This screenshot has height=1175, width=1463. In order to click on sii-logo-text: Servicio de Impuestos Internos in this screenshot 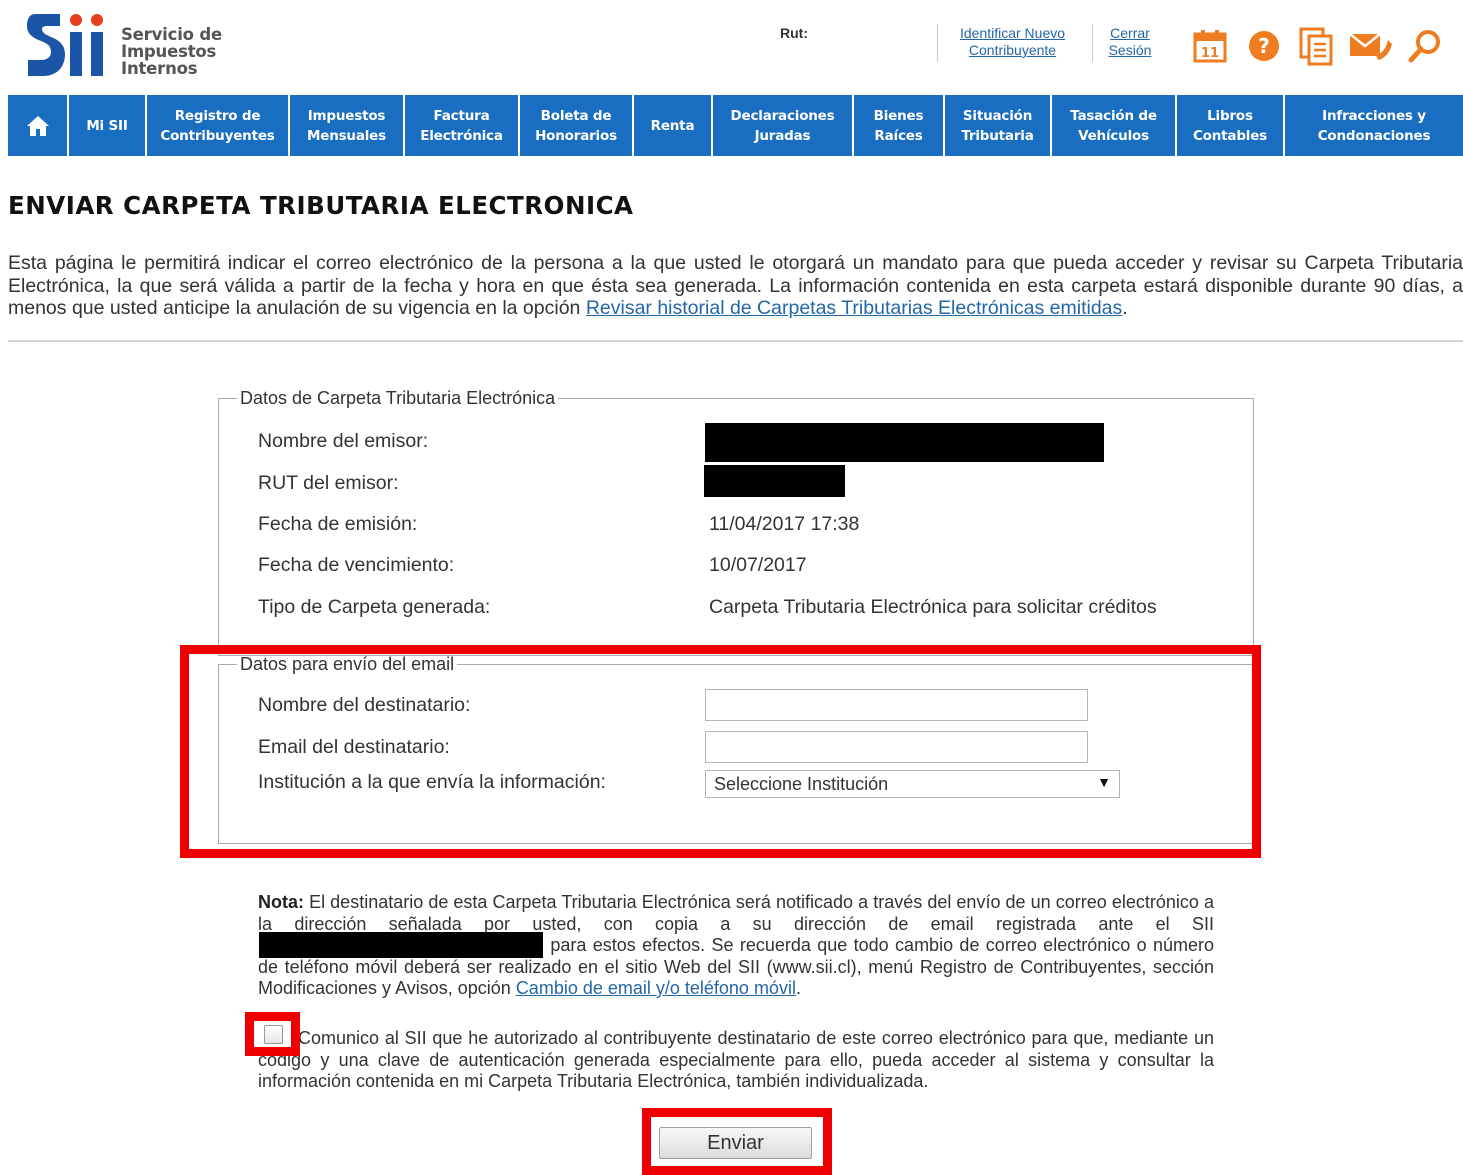, I will do `click(171, 51)`.